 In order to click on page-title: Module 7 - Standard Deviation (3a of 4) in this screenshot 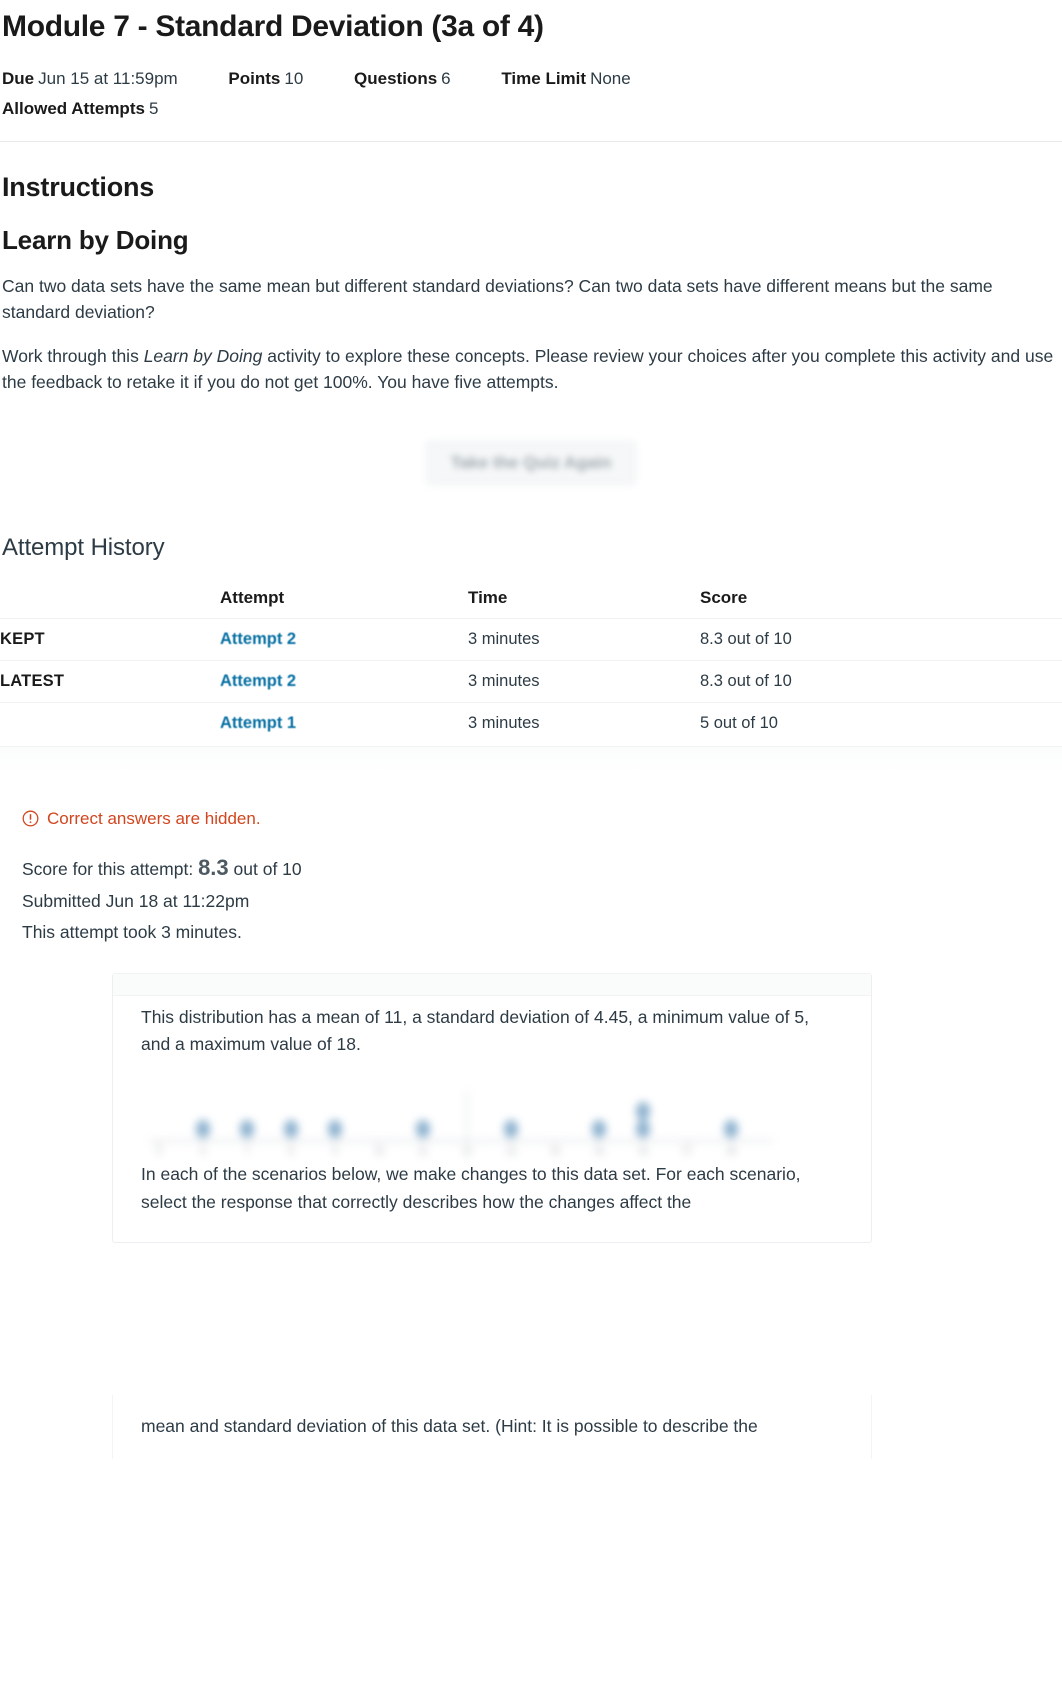, I will do `click(273, 26)`.